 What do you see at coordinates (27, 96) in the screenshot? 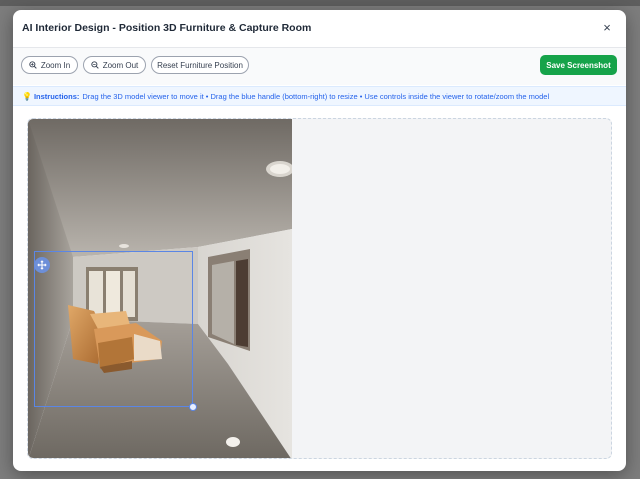
I see `lightbulb-icon: 💡` at bounding box center [27, 96].